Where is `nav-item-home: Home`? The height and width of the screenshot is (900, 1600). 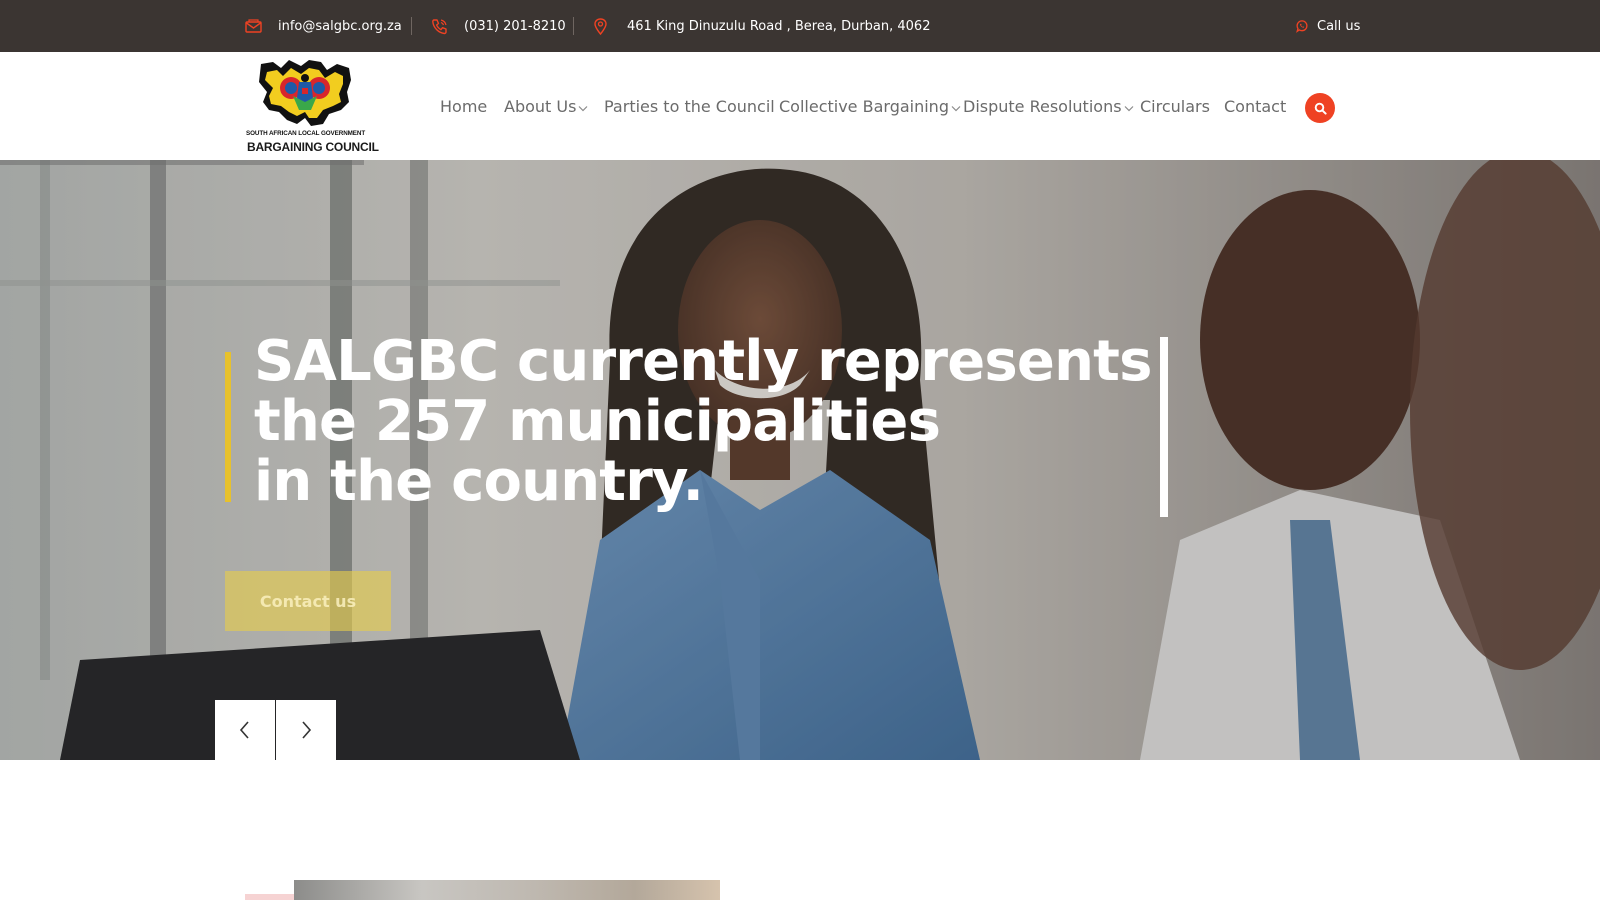
nav-item-home: Home is located at coordinates (463, 106).